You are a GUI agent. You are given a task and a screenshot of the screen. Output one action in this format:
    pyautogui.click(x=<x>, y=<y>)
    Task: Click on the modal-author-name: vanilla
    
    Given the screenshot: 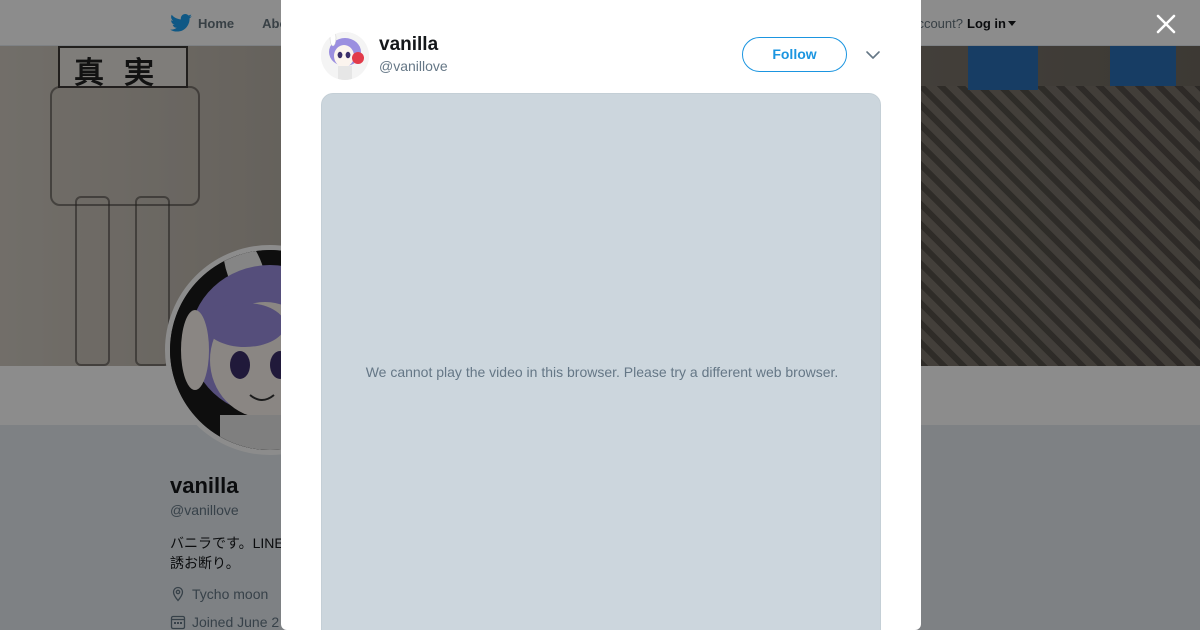 What is the action you would take?
    pyautogui.click(x=408, y=45)
    